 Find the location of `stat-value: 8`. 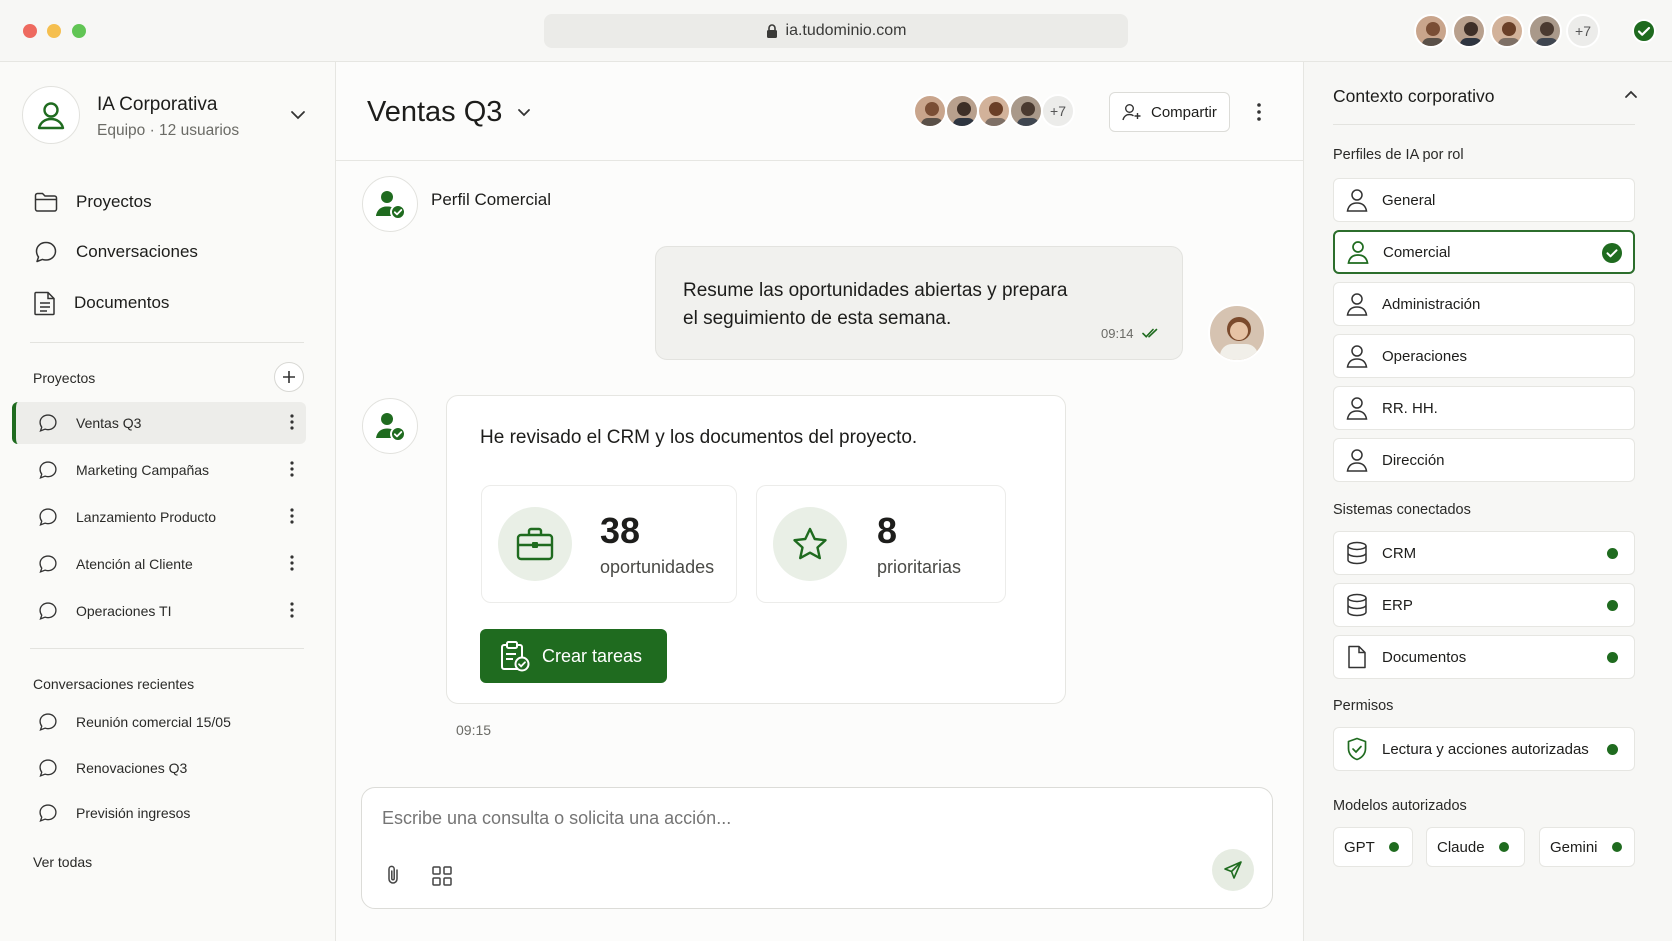

stat-value: 8 is located at coordinates (887, 530).